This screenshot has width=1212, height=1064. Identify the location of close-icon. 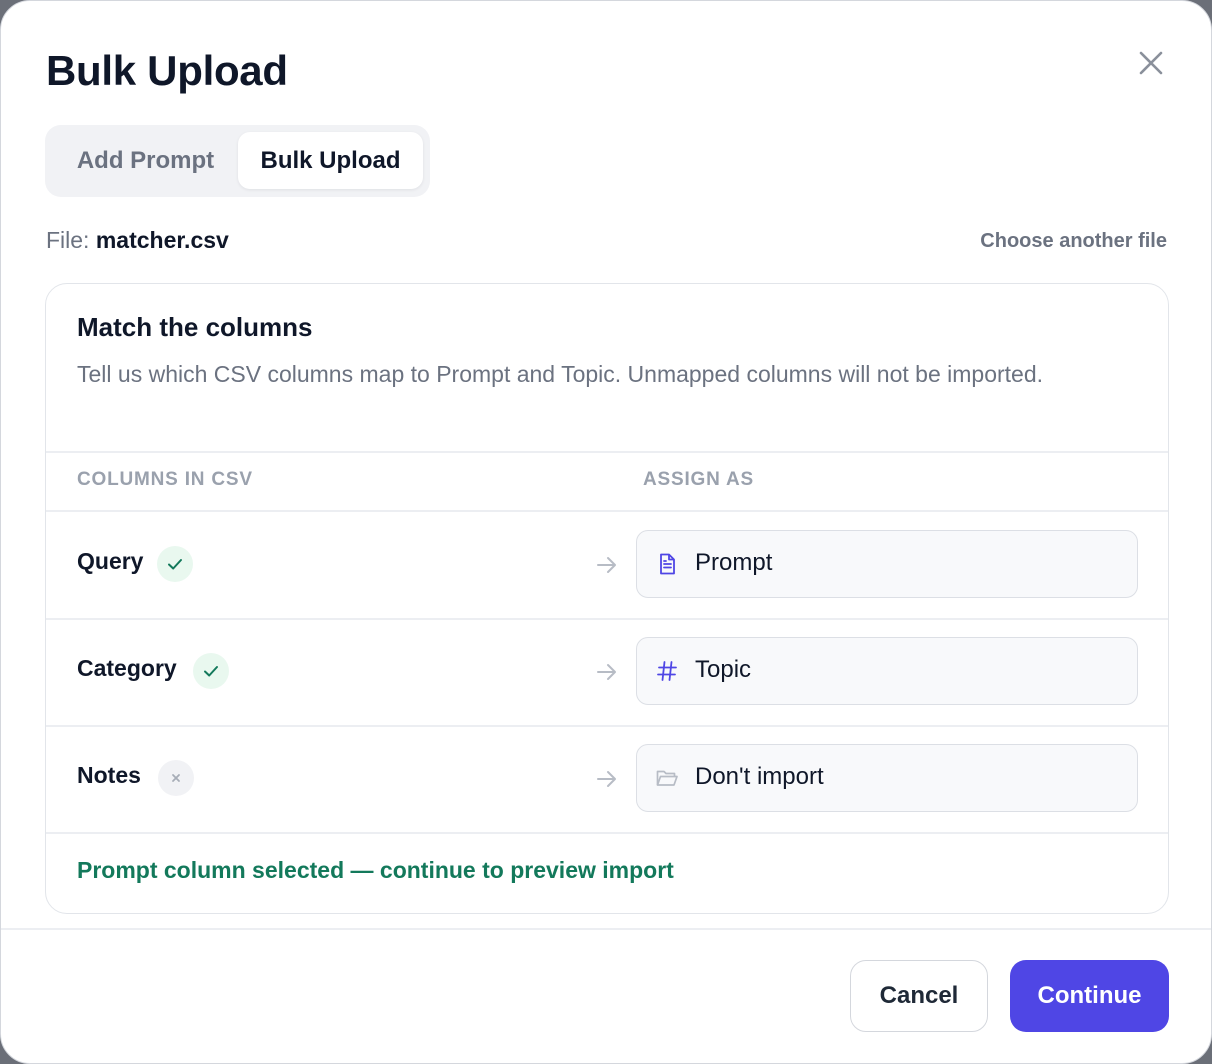
(1151, 63).